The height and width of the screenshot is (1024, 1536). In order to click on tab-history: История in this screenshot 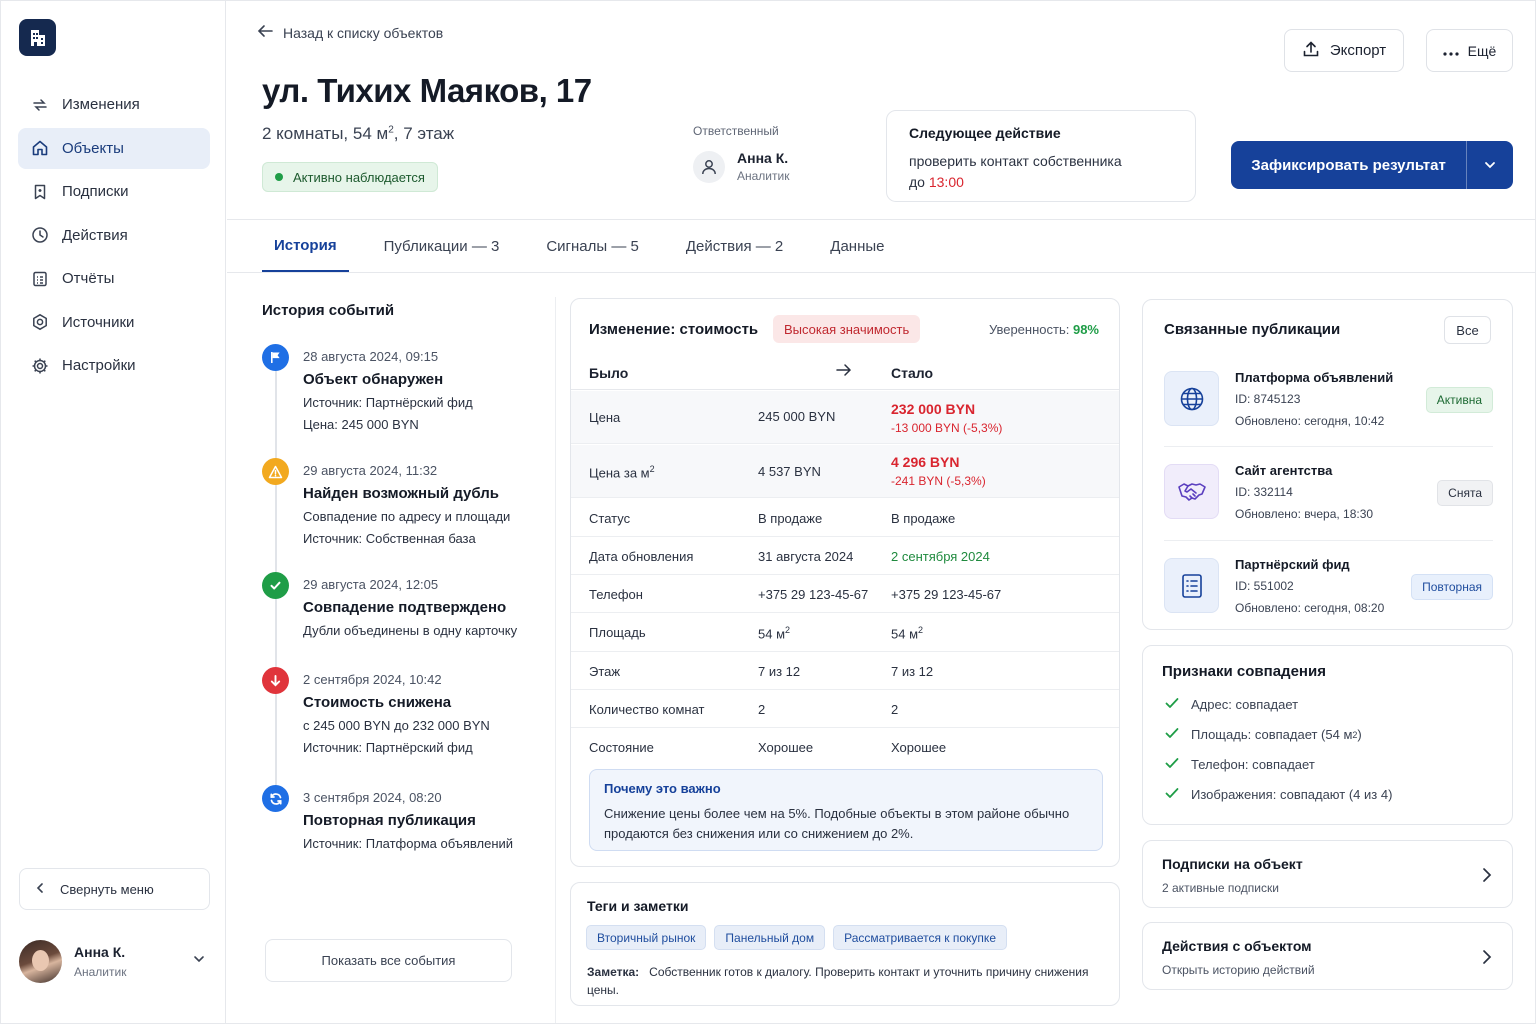, I will do `click(305, 246)`.